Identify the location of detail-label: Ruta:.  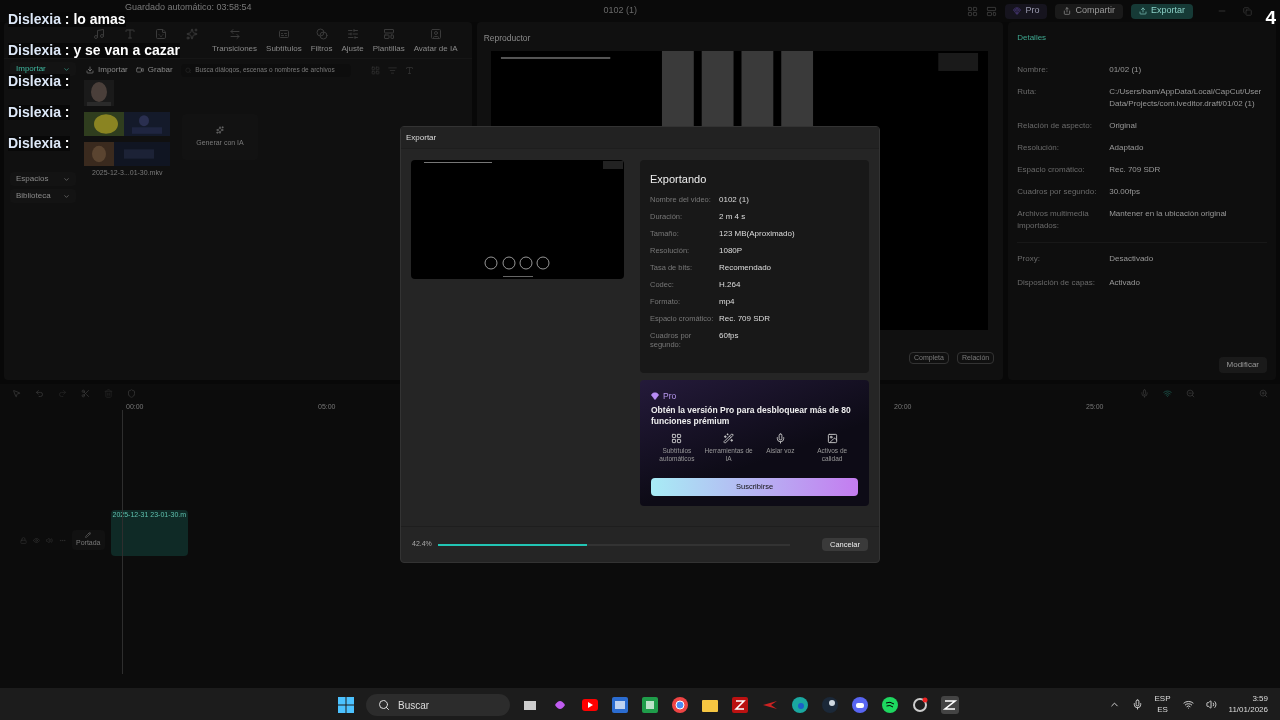
(1027, 92).